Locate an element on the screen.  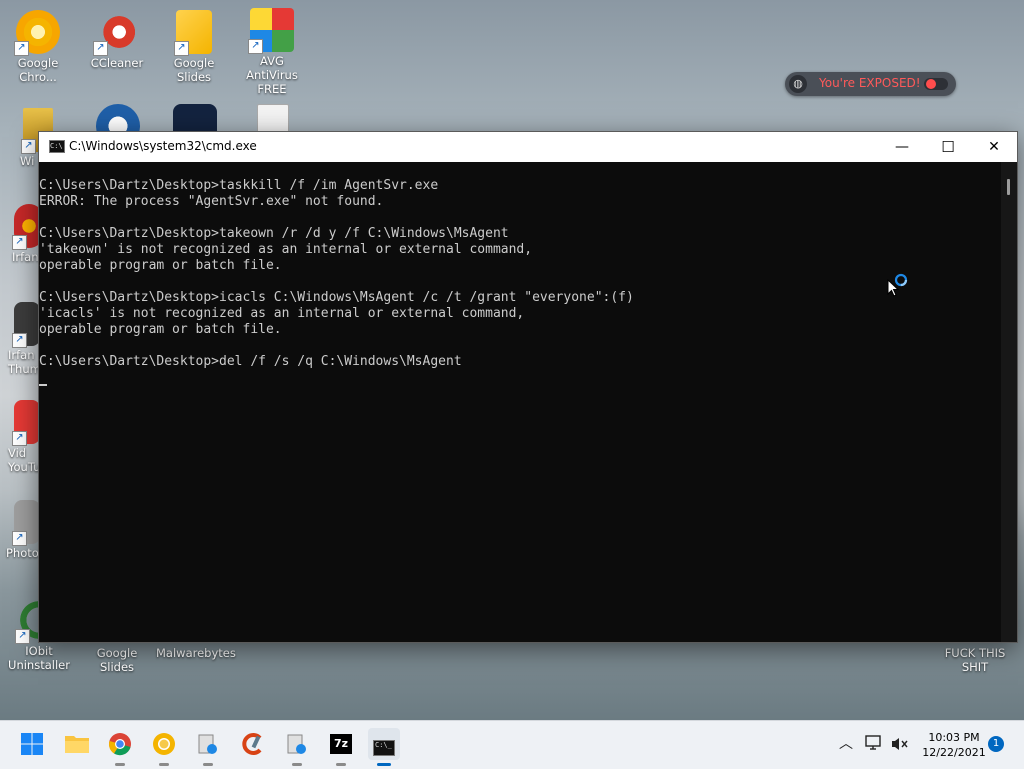
cmd-icon: C:\_ is located at coordinates (384, 748).